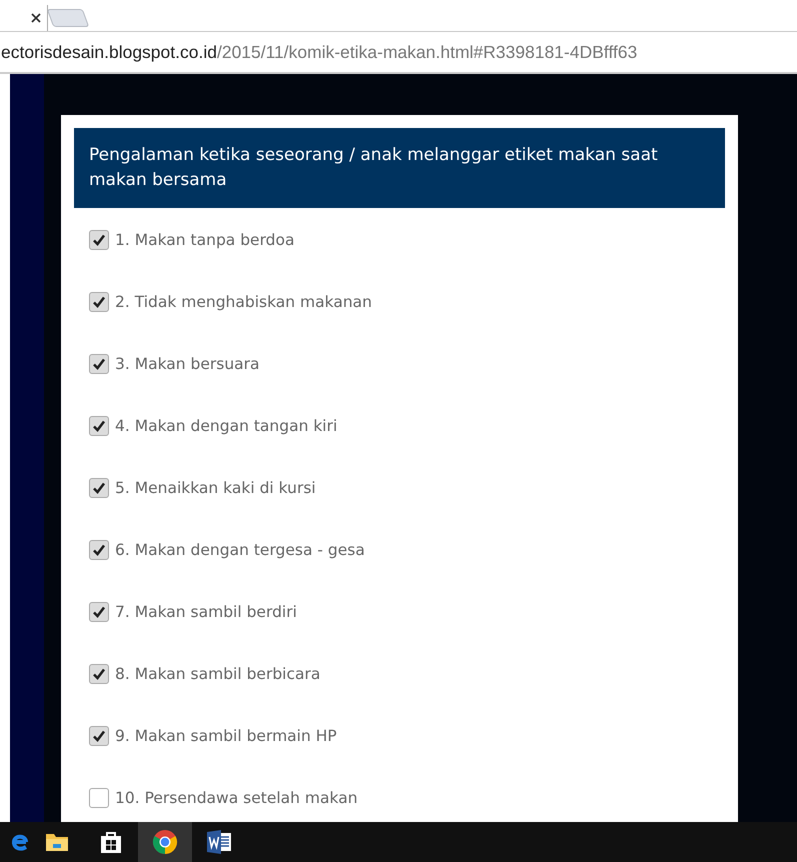 This screenshot has width=797, height=862. I want to click on taskbar-button, so click(165, 842).